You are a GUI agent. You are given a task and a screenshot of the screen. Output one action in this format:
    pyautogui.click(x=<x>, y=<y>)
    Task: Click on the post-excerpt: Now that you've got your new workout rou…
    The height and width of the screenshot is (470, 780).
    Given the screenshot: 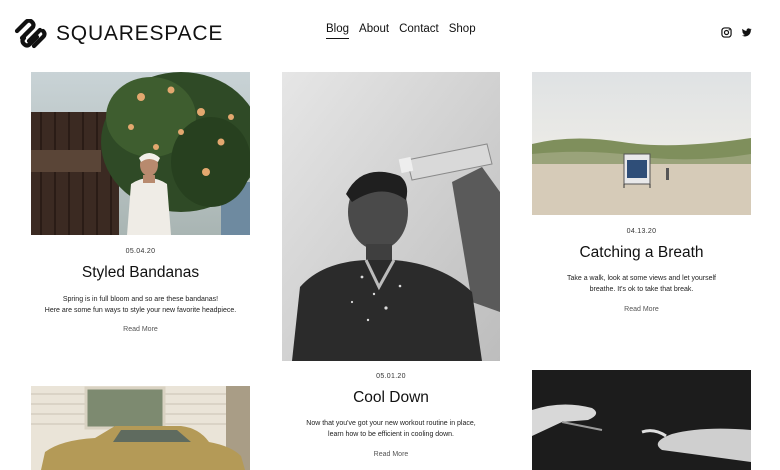 What is the action you would take?
    pyautogui.click(x=391, y=429)
    